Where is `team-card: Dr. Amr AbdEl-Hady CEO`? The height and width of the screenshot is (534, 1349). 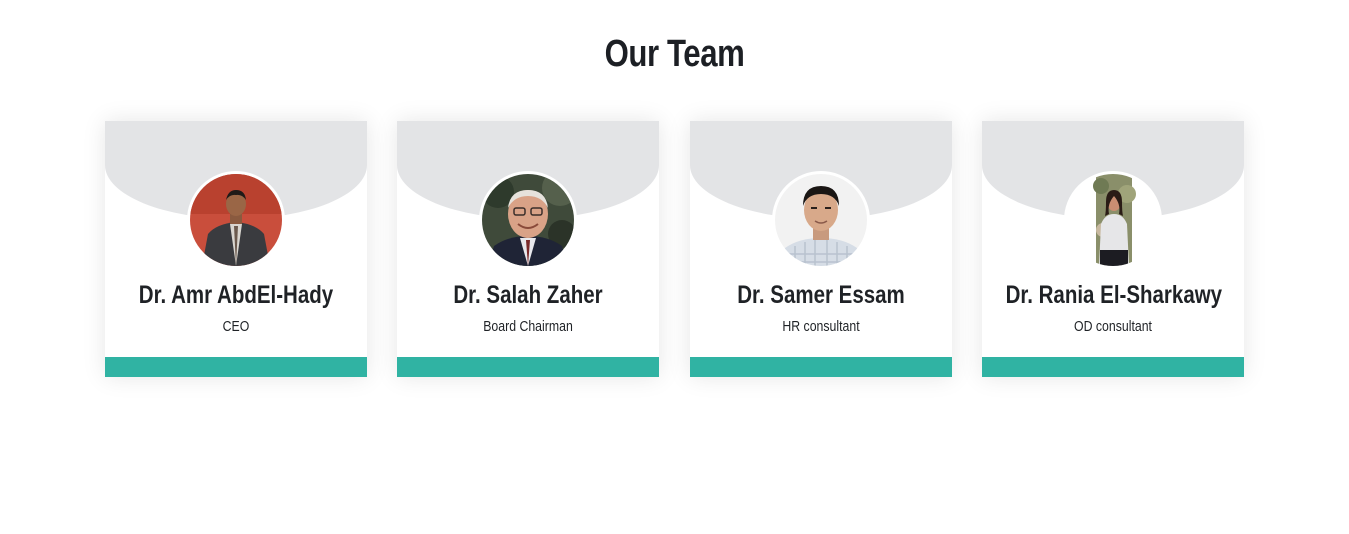 team-card: Dr. Amr AbdEl-Hady CEO is located at coordinates (236, 249).